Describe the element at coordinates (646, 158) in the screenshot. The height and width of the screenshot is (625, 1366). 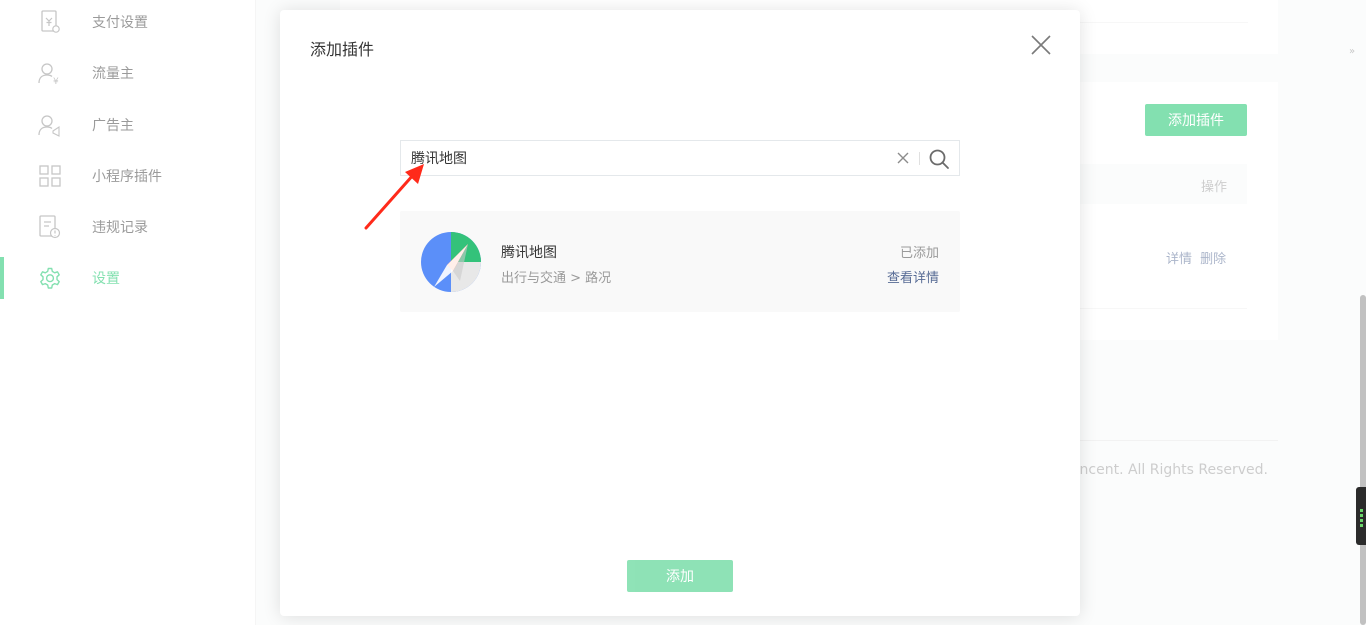
I see `search-input` at that location.